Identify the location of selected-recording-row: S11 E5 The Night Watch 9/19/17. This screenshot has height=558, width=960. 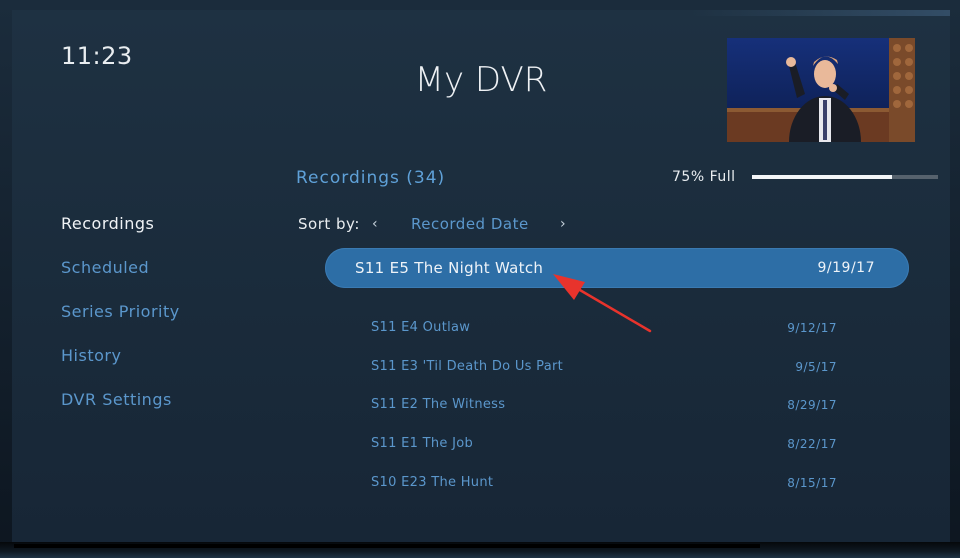
(617, 268).